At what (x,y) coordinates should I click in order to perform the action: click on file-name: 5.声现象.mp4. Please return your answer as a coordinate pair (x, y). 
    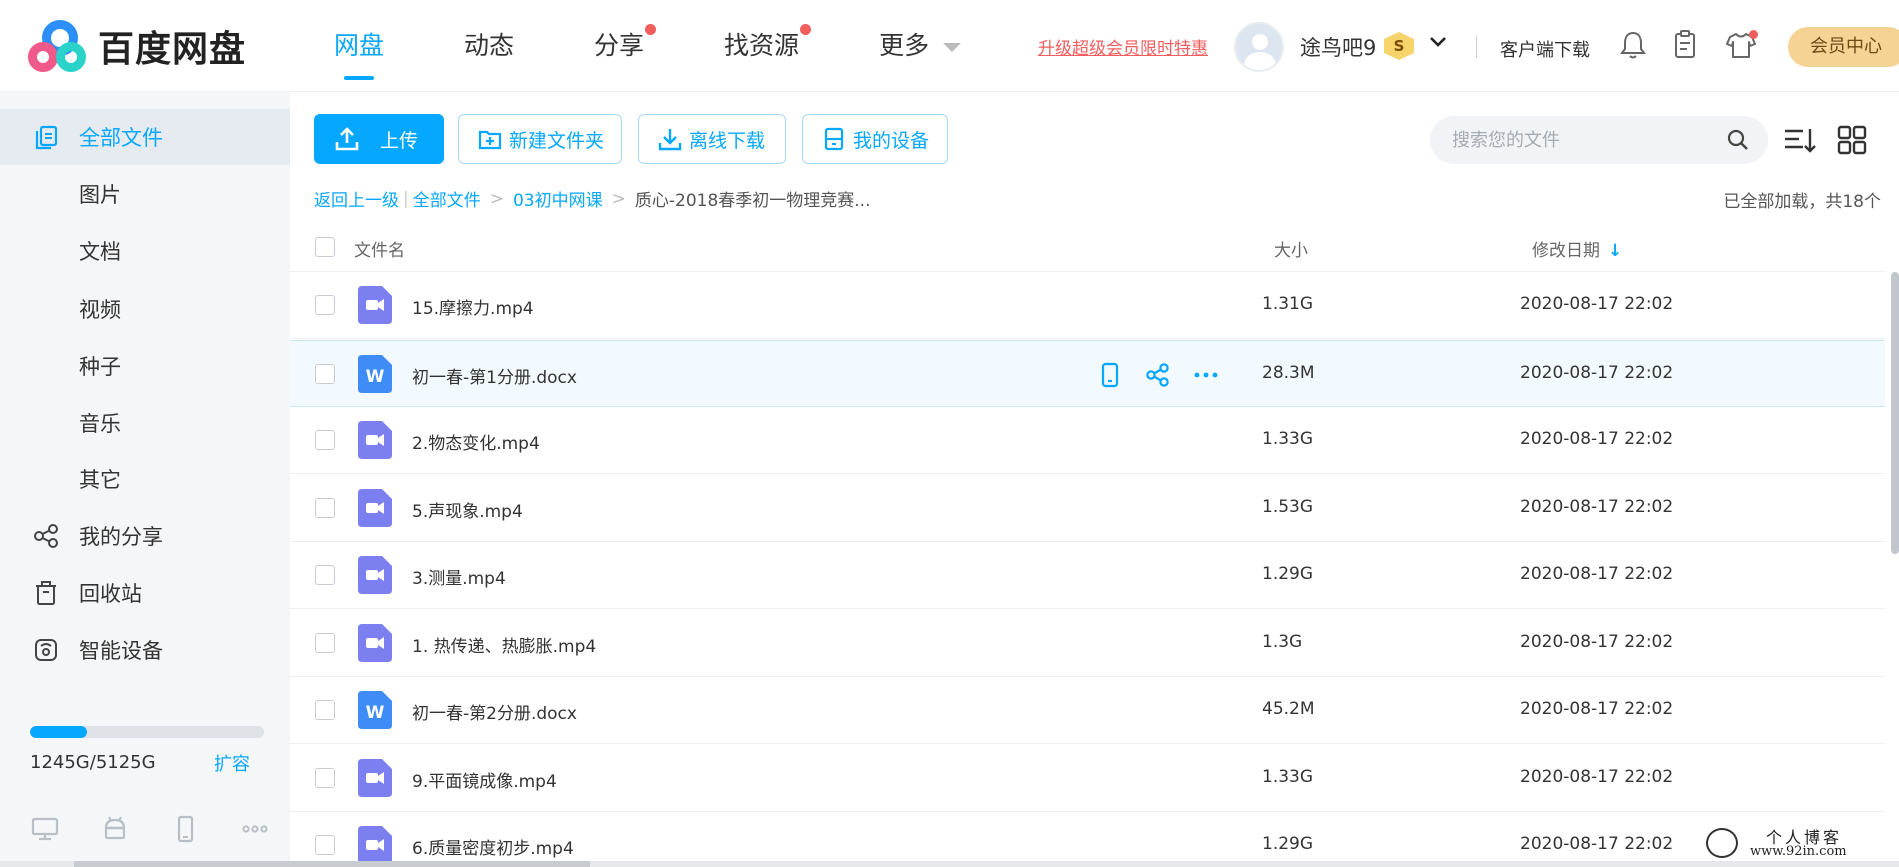
    Looking at the image, I should click on (467, 509).